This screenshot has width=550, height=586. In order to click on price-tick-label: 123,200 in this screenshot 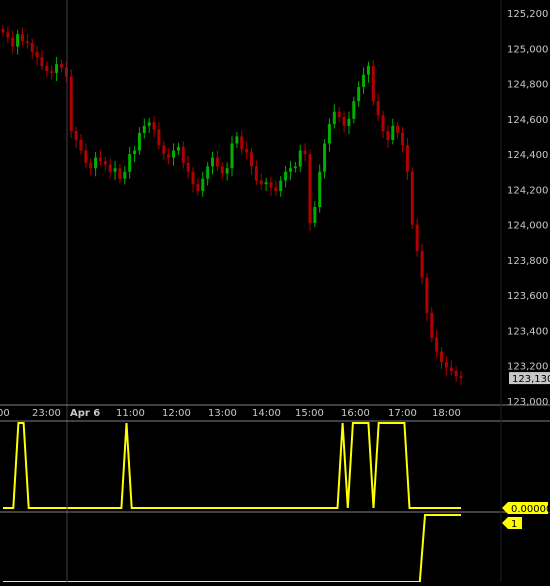, I will do `click(527, 367)`.